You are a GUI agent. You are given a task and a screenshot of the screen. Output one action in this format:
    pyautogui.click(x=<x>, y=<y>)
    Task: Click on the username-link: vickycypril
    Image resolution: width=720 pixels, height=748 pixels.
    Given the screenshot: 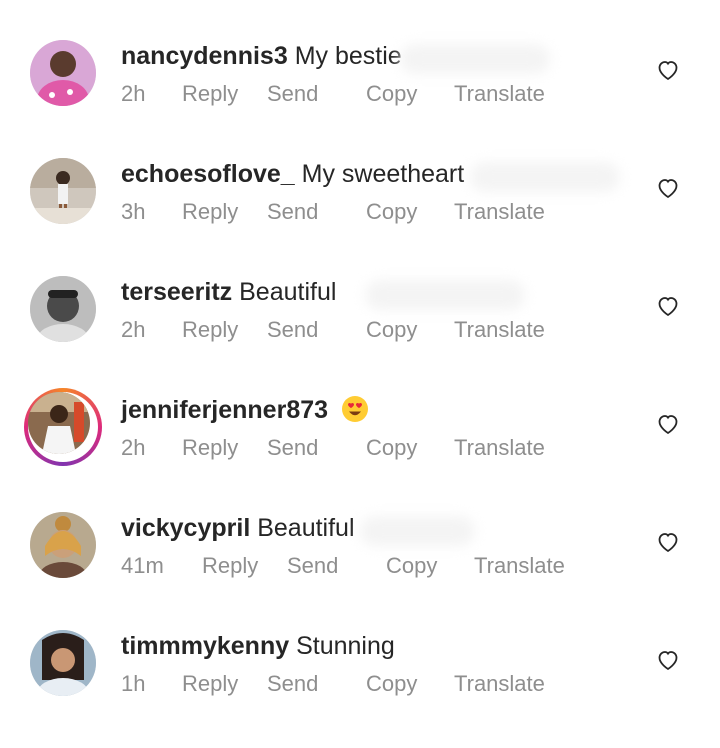 What is the action you would take?
    pyautogui.click(x=185, y=528)
    